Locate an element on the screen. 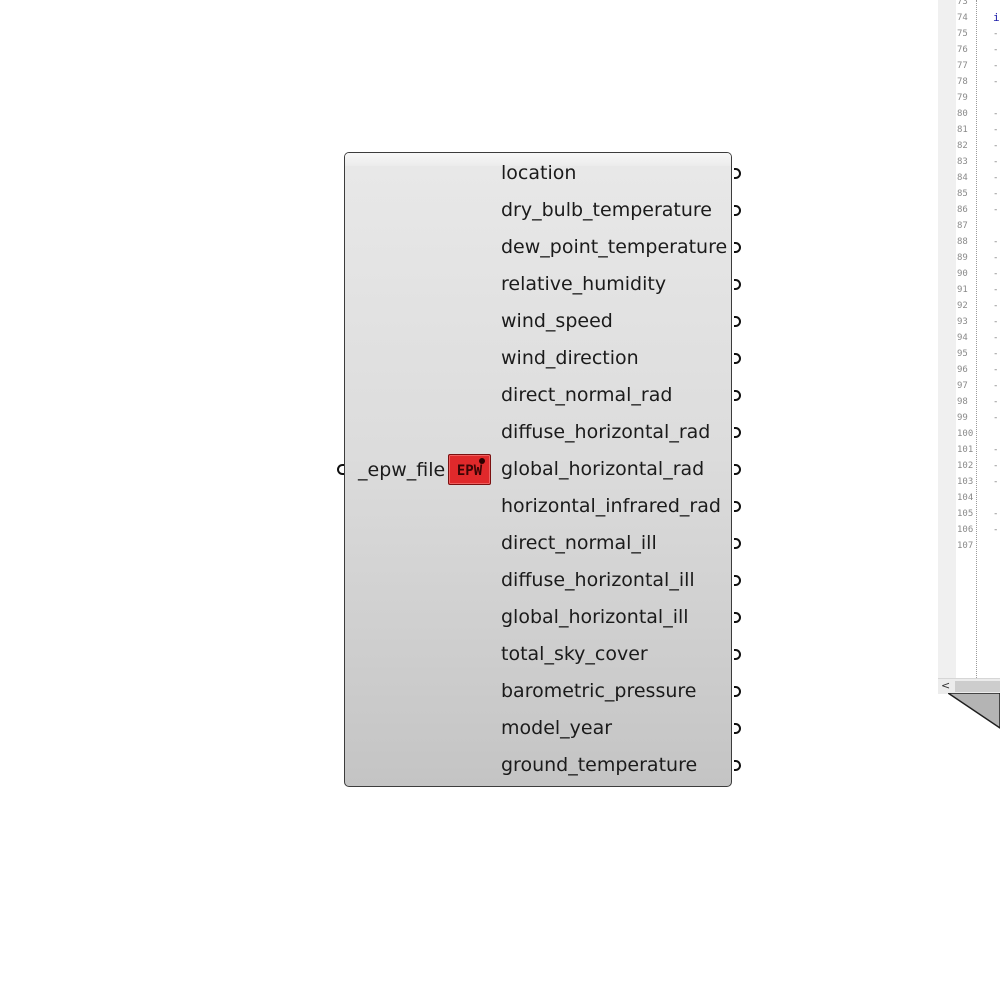 This screenshot has height=1000, width=1000. code-lines: i - - - - - - - - - - - - - - - - - - - - - - - - - - - - is located at coordinates (996, 277).